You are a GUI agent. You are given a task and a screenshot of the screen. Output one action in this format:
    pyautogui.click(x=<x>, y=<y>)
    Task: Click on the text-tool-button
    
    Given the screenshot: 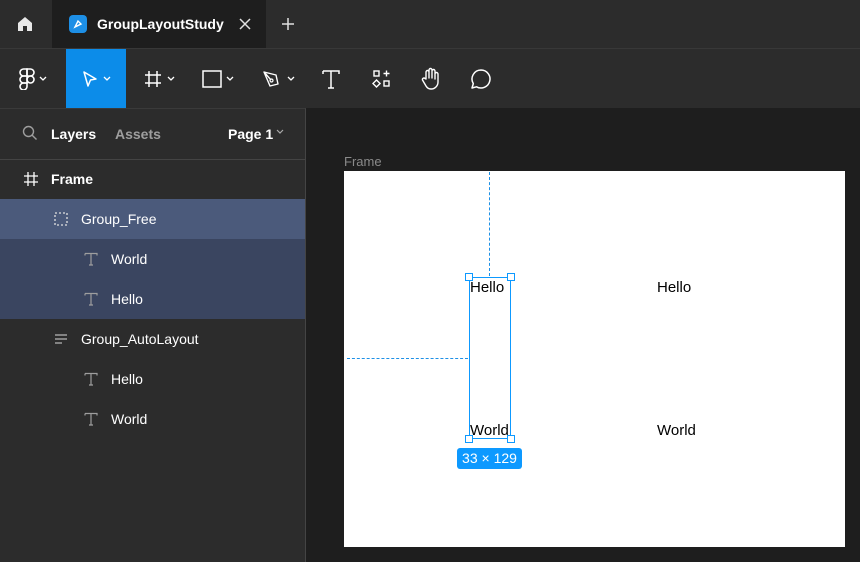 What is the action you would take?
    pyautogui.click(x=331, y=79)
    